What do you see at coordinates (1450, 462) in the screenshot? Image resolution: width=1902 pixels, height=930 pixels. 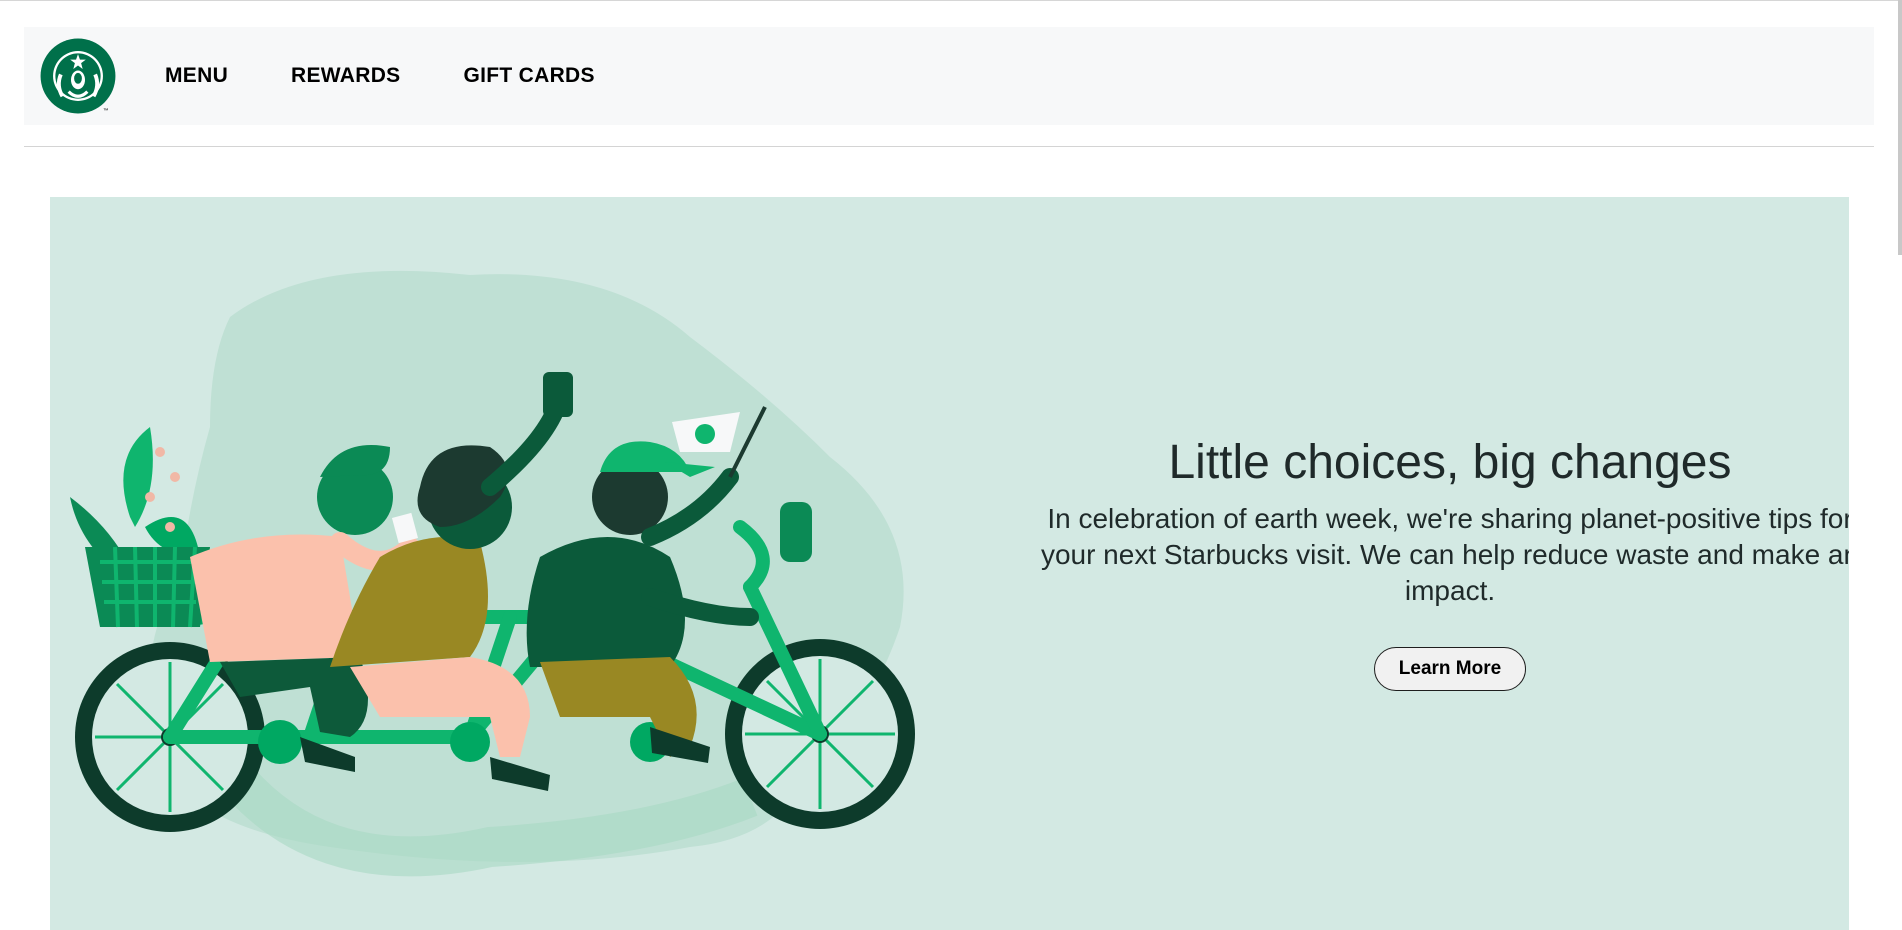 I see `hero-title: Little choices, big changes` at bounding box center [1450, 462].